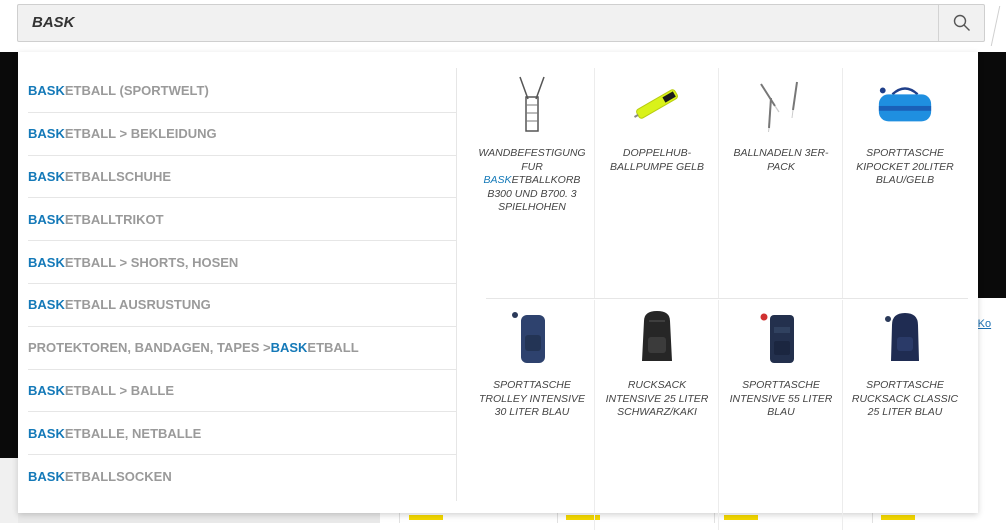 This screenshot has height=530, width=1006. What do you see at coordinates (781, 336) in the screenshot?
I see `duffel-backpack-icon` at bounding box center [781, 336].